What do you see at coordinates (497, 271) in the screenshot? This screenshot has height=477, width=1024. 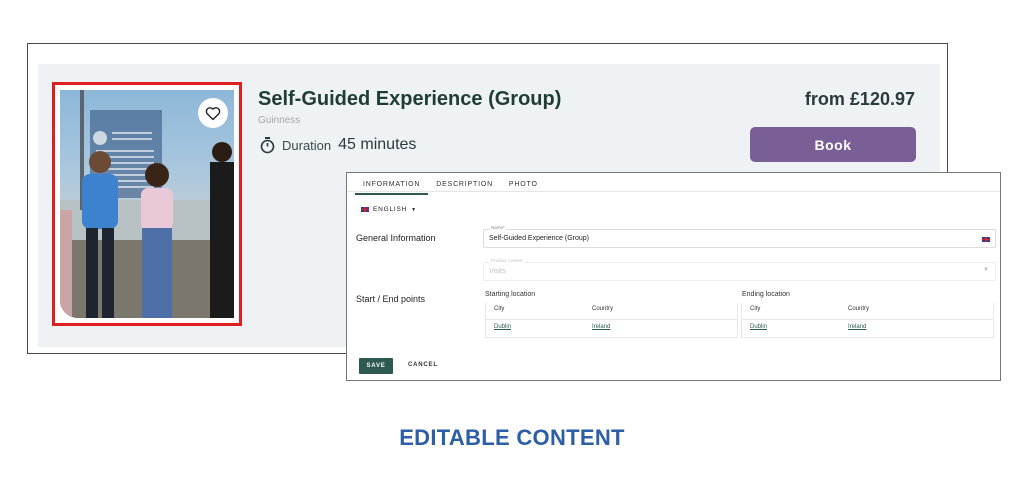 I see `product-content-value: Visits` at bounding box center [497, 271].